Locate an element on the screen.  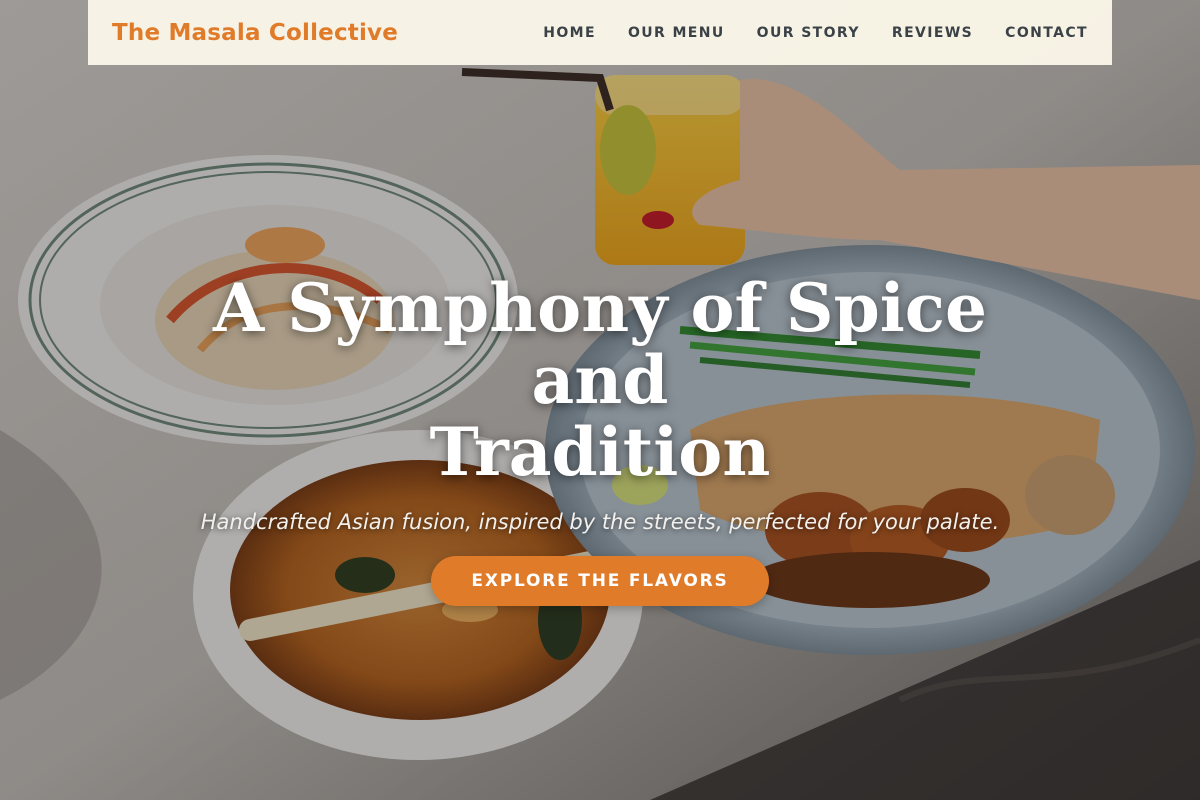
brand-logo-text: The Masala Collective is located at coordinates (255, 33).